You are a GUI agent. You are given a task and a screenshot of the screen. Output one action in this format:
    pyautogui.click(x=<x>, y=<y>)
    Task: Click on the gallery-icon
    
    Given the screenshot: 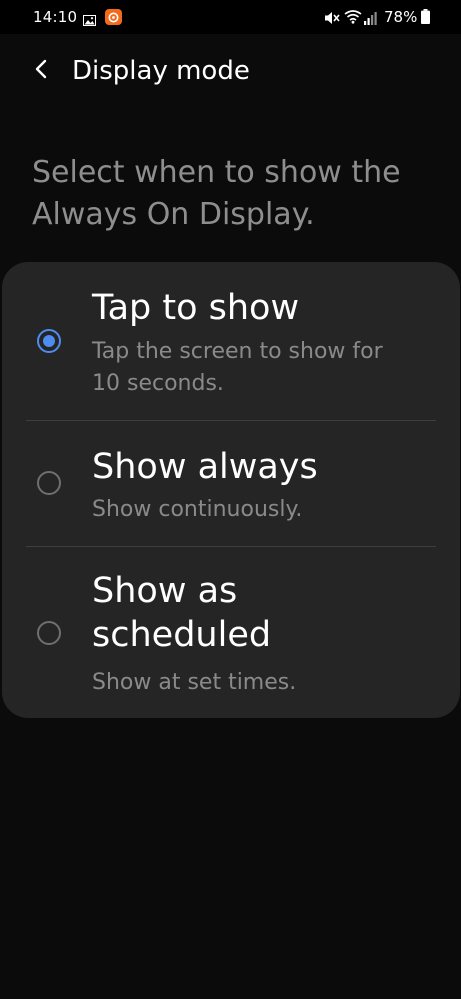 What is the action you would take?
    pyautogui.click(x=89, y=18)
    